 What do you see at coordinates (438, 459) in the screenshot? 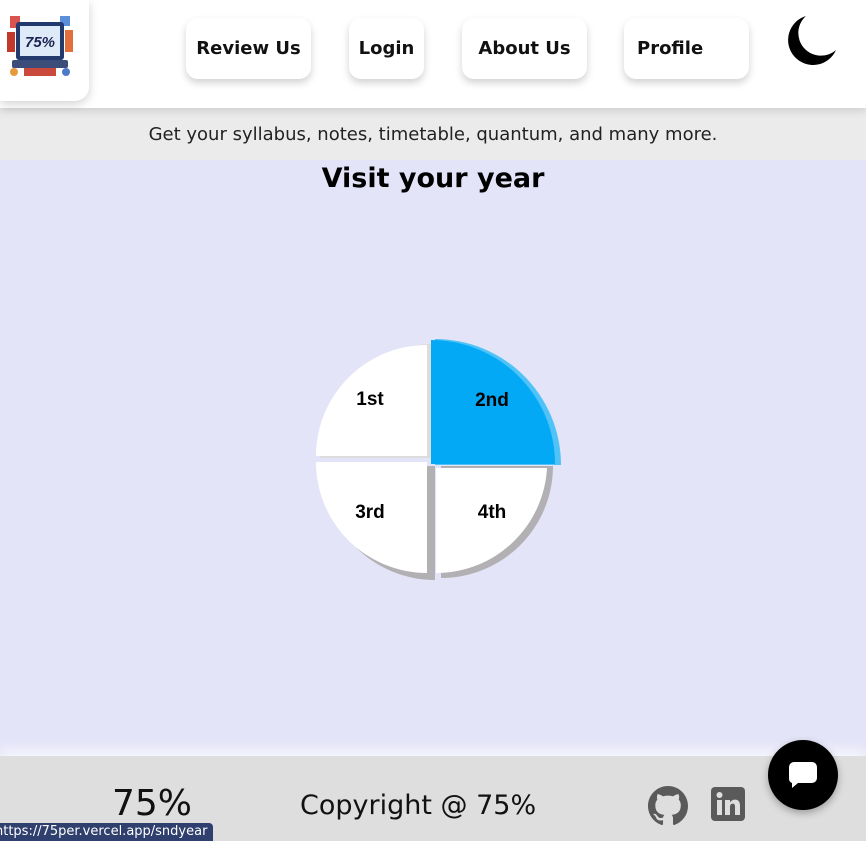
I see `year-selector-wheel` at bounding box center [438, 459].